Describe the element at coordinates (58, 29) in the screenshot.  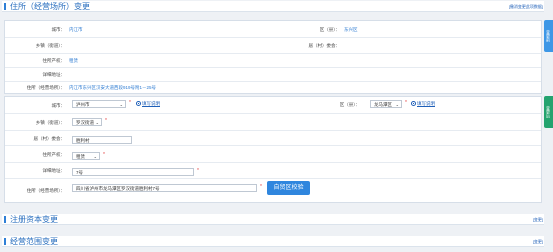
I see `old-city-label: 城市：` at that location.